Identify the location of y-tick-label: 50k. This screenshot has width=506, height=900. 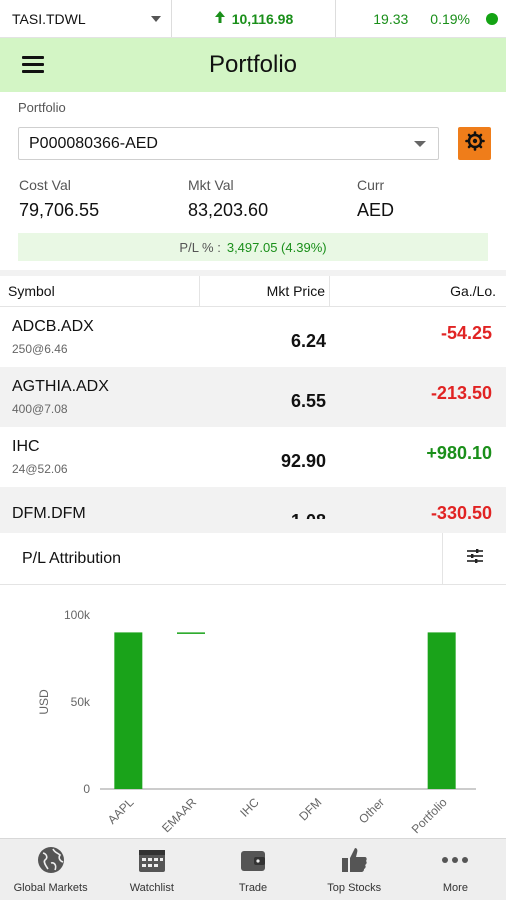
(81, 702).